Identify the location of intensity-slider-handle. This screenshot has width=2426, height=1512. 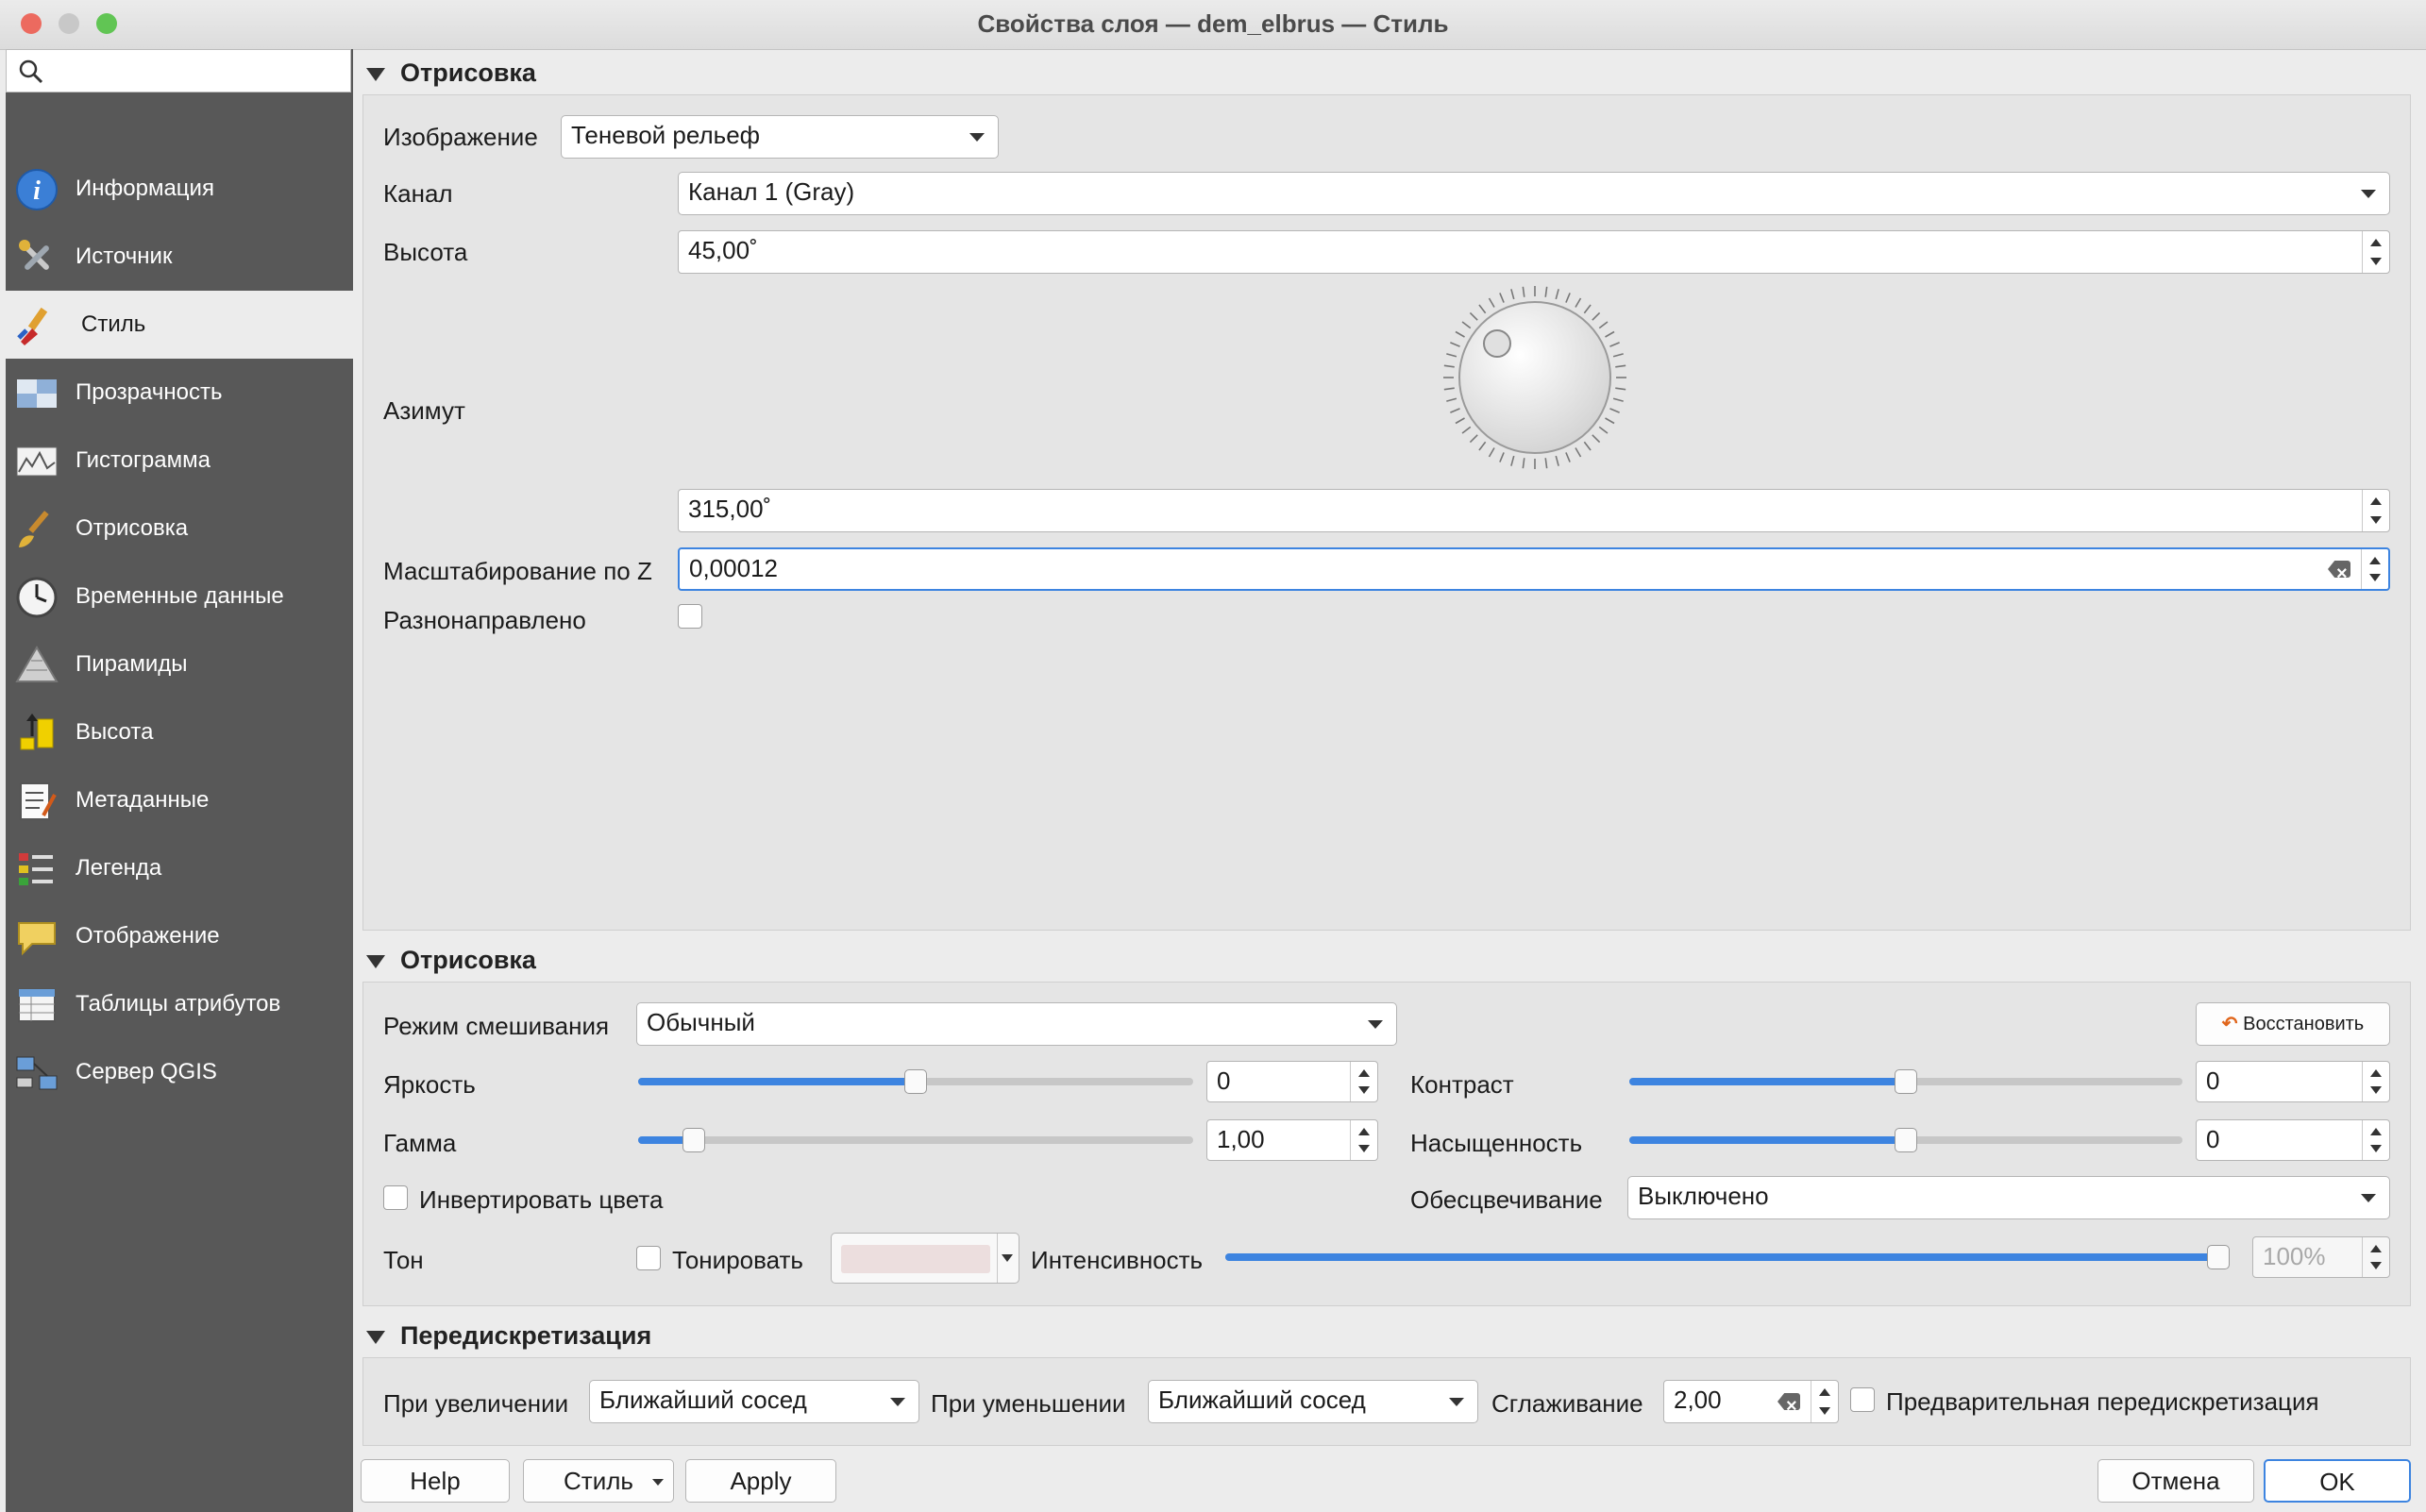
(2218, 1257).